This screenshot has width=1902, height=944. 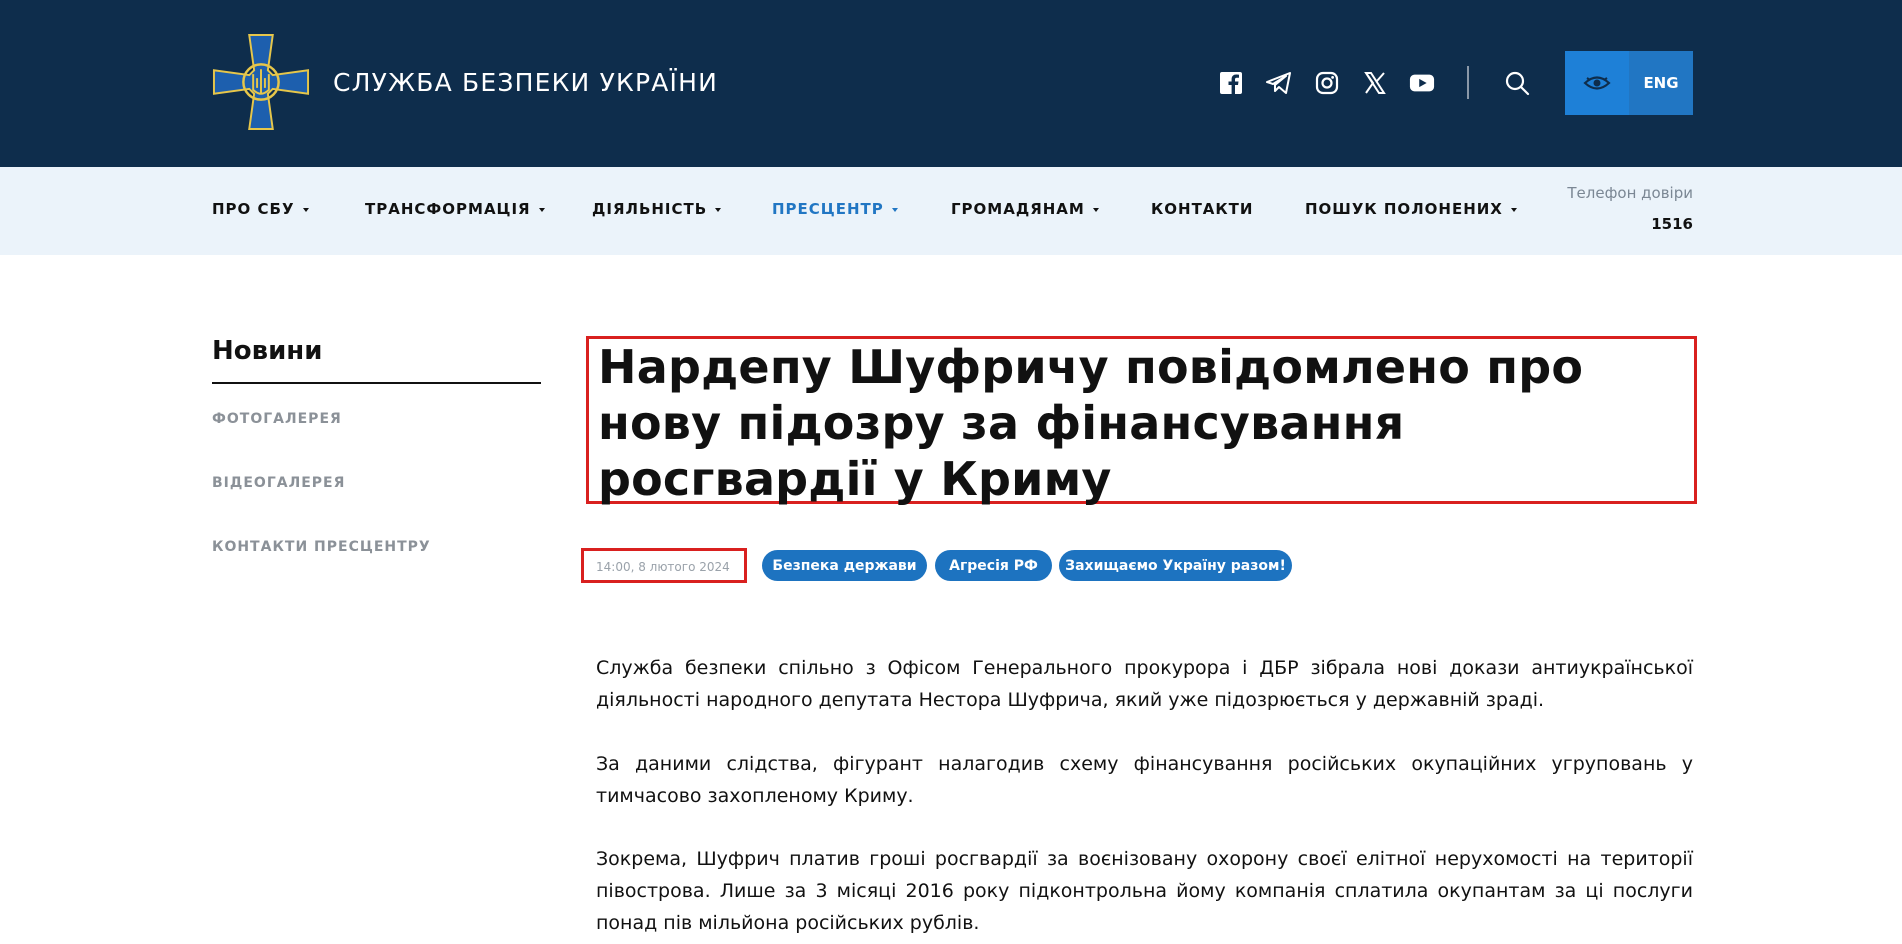 What do you see at coordinates (1630, 193) in the screenshot?
I see `trust-phone-label: Телефон довіри` at bounding box center [1630, 193].